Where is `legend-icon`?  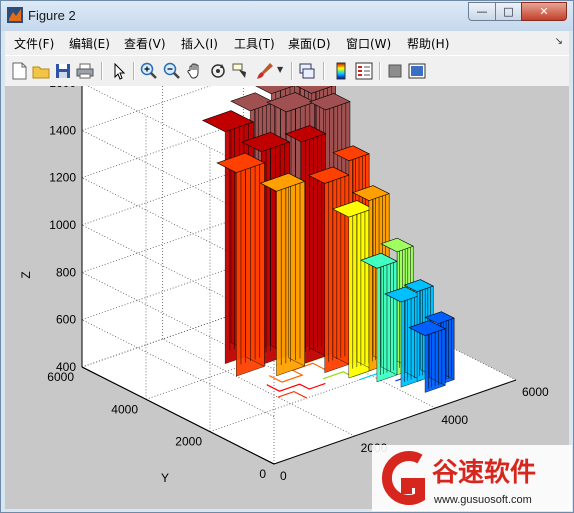 legend-icon is located at coordinates (364, 71).